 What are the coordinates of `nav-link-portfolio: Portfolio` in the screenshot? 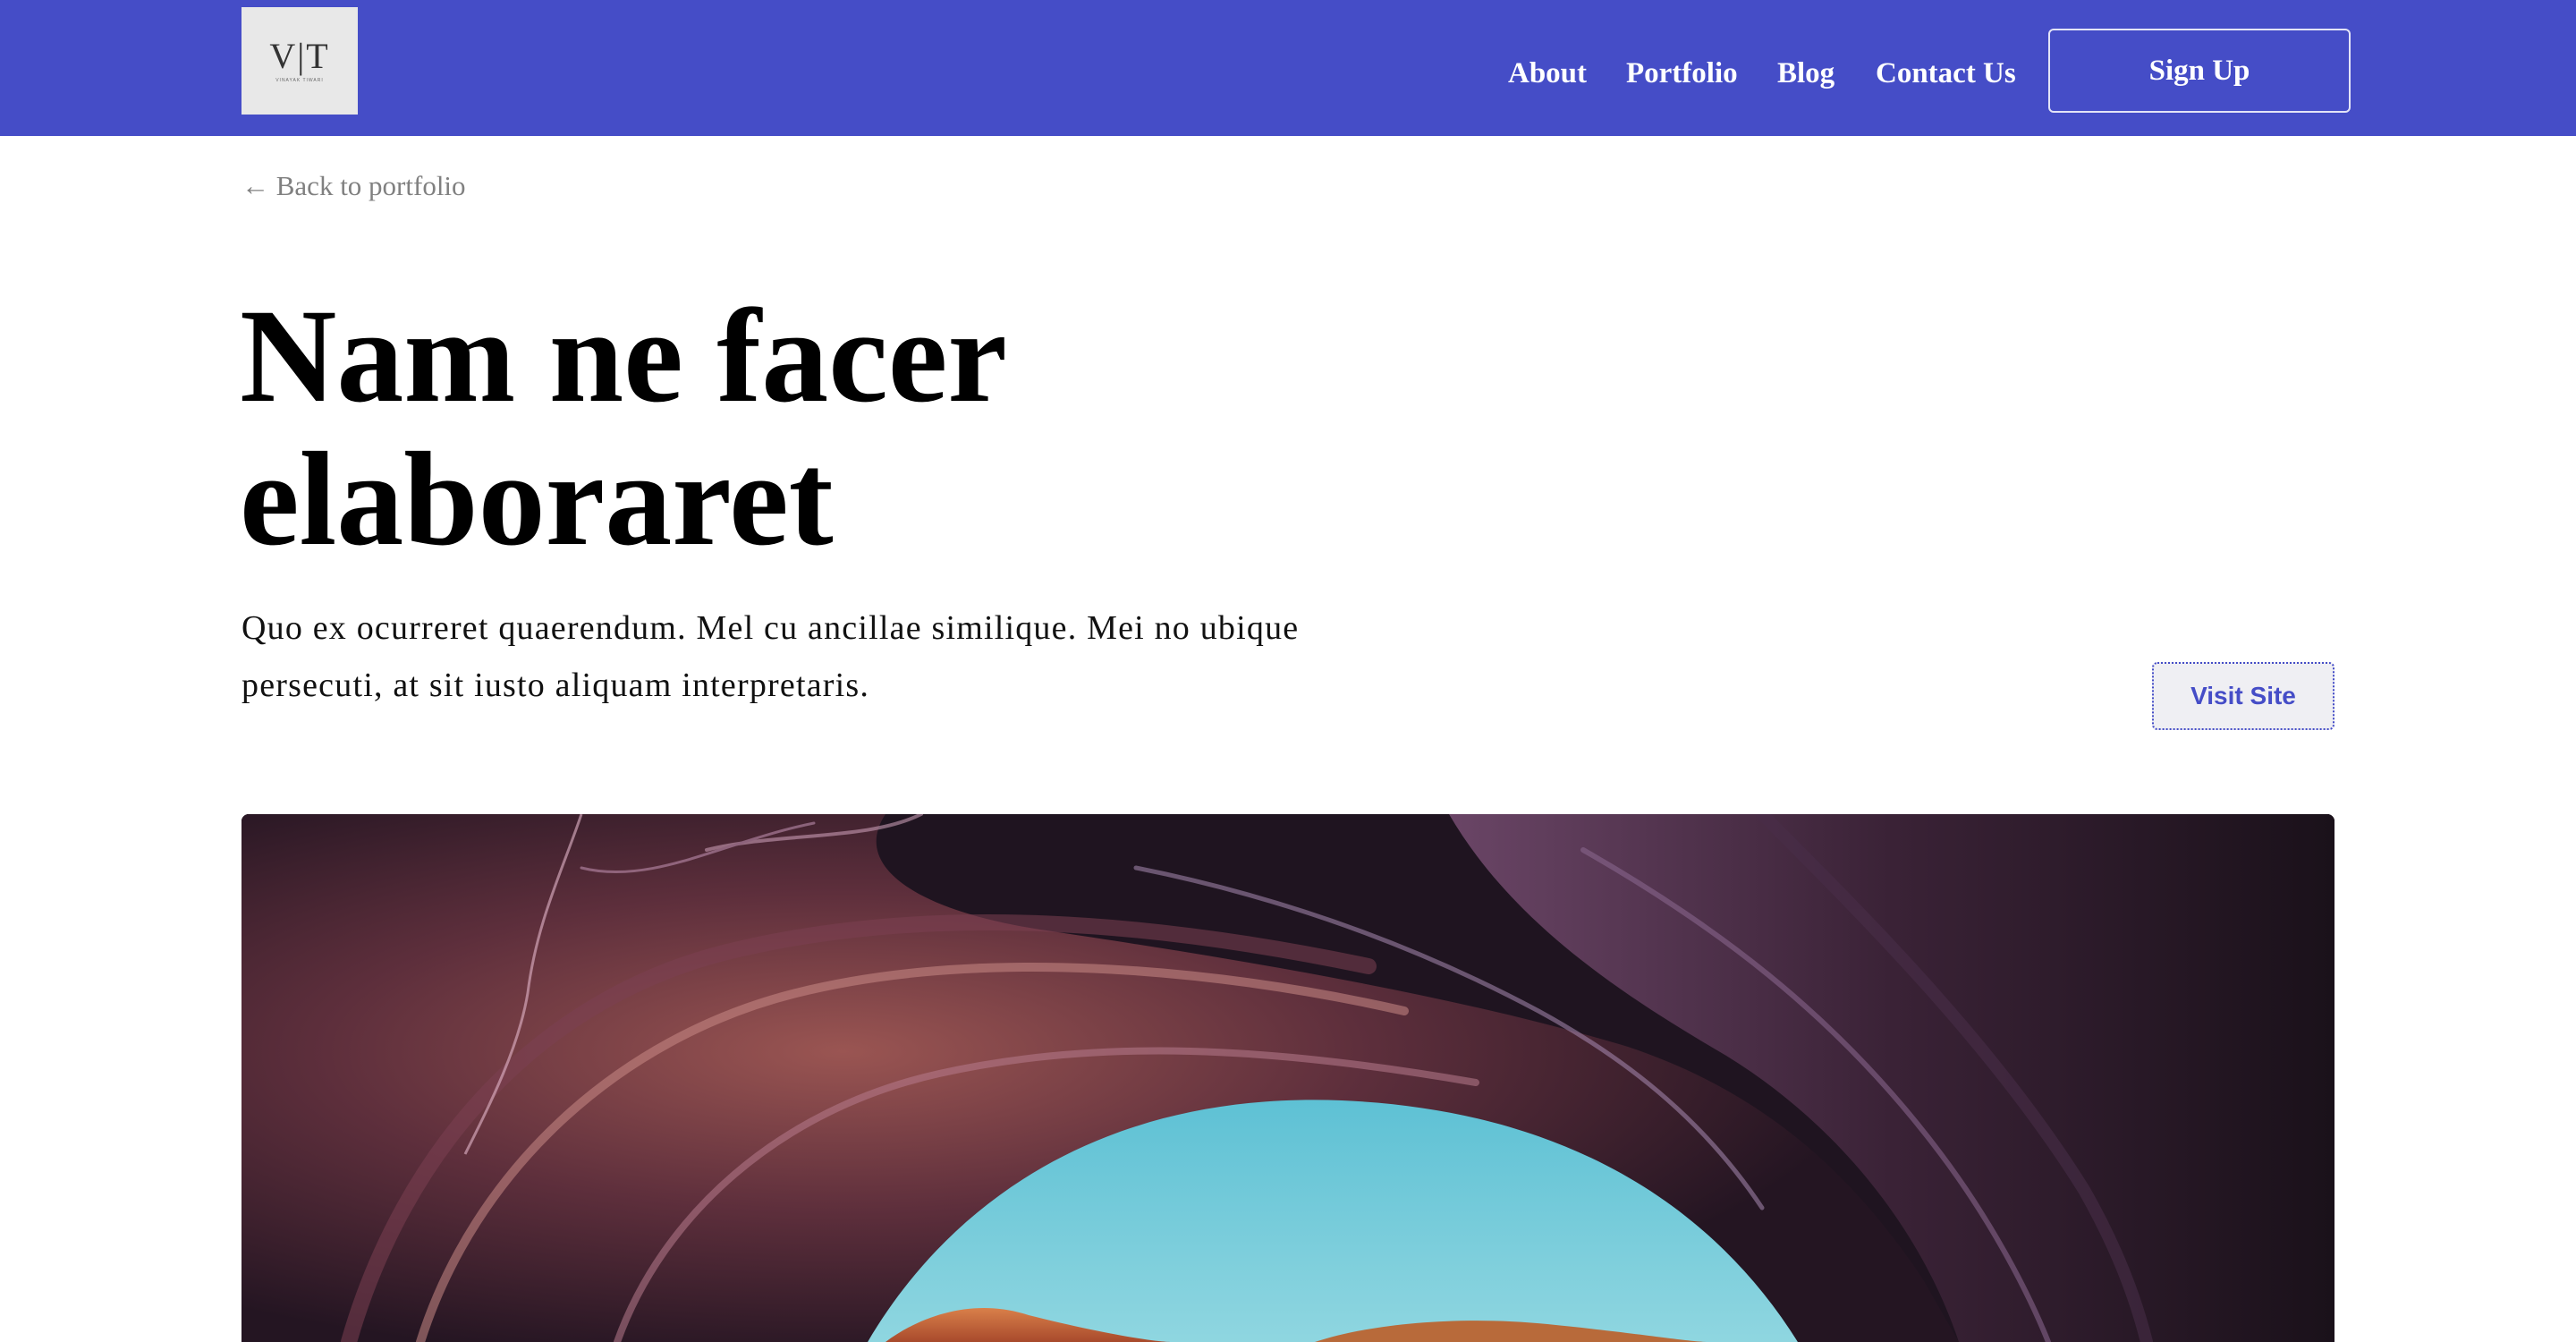 It's located at (1682, 73).